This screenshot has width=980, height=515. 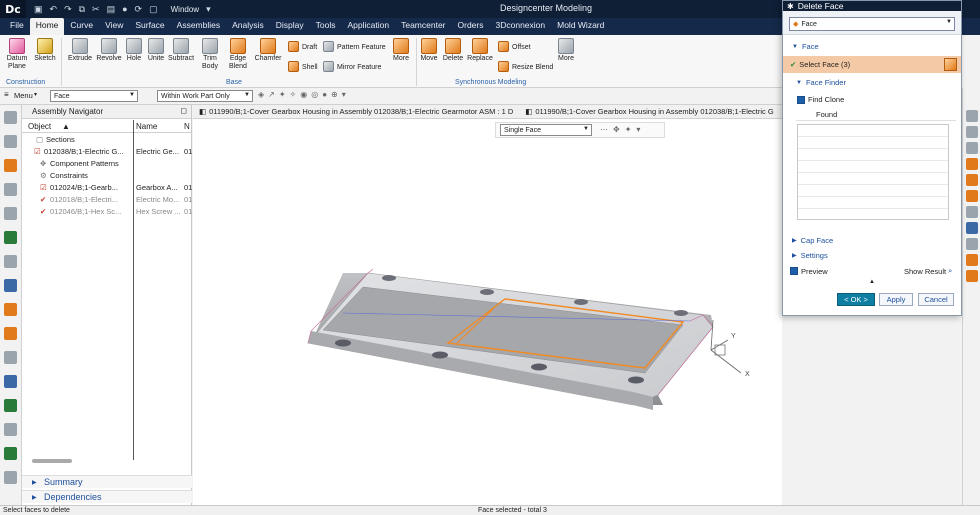 What do you see at coordinates (950, 64) in the screenshot?
I see `select-face-icon` at bounding box center [950, 64].